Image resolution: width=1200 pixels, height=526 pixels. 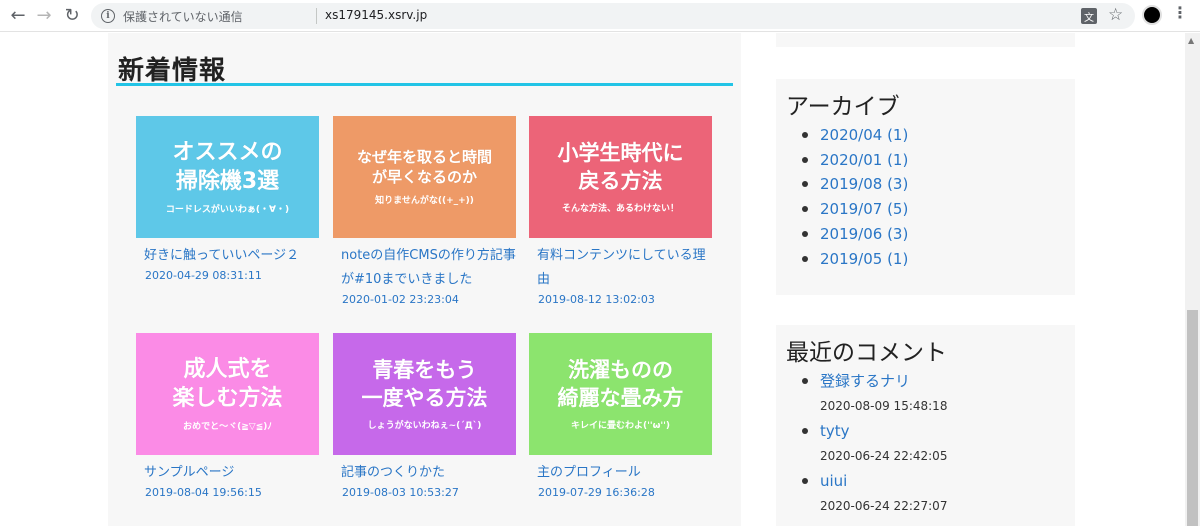 What do you see at coordinates (884, 506) in the screenshot?
I see `comment-date: 2020-06-24 22:27:07` at bounding box center [884, 506].